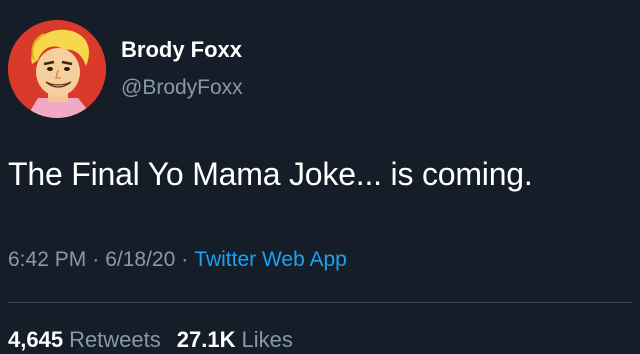  I want to click on retweets-count: 4,645, so click(35, 339).